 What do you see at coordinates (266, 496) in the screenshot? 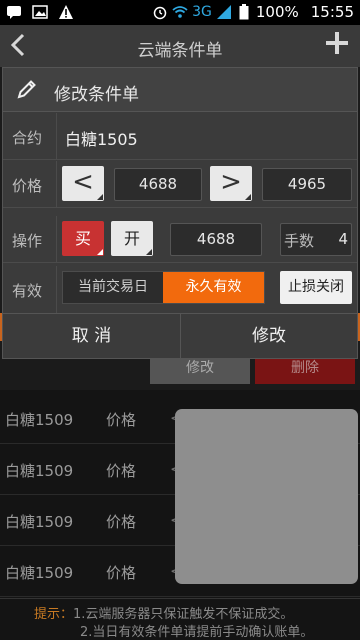
I see `loading-overlay` at bounding box center [266, 496].